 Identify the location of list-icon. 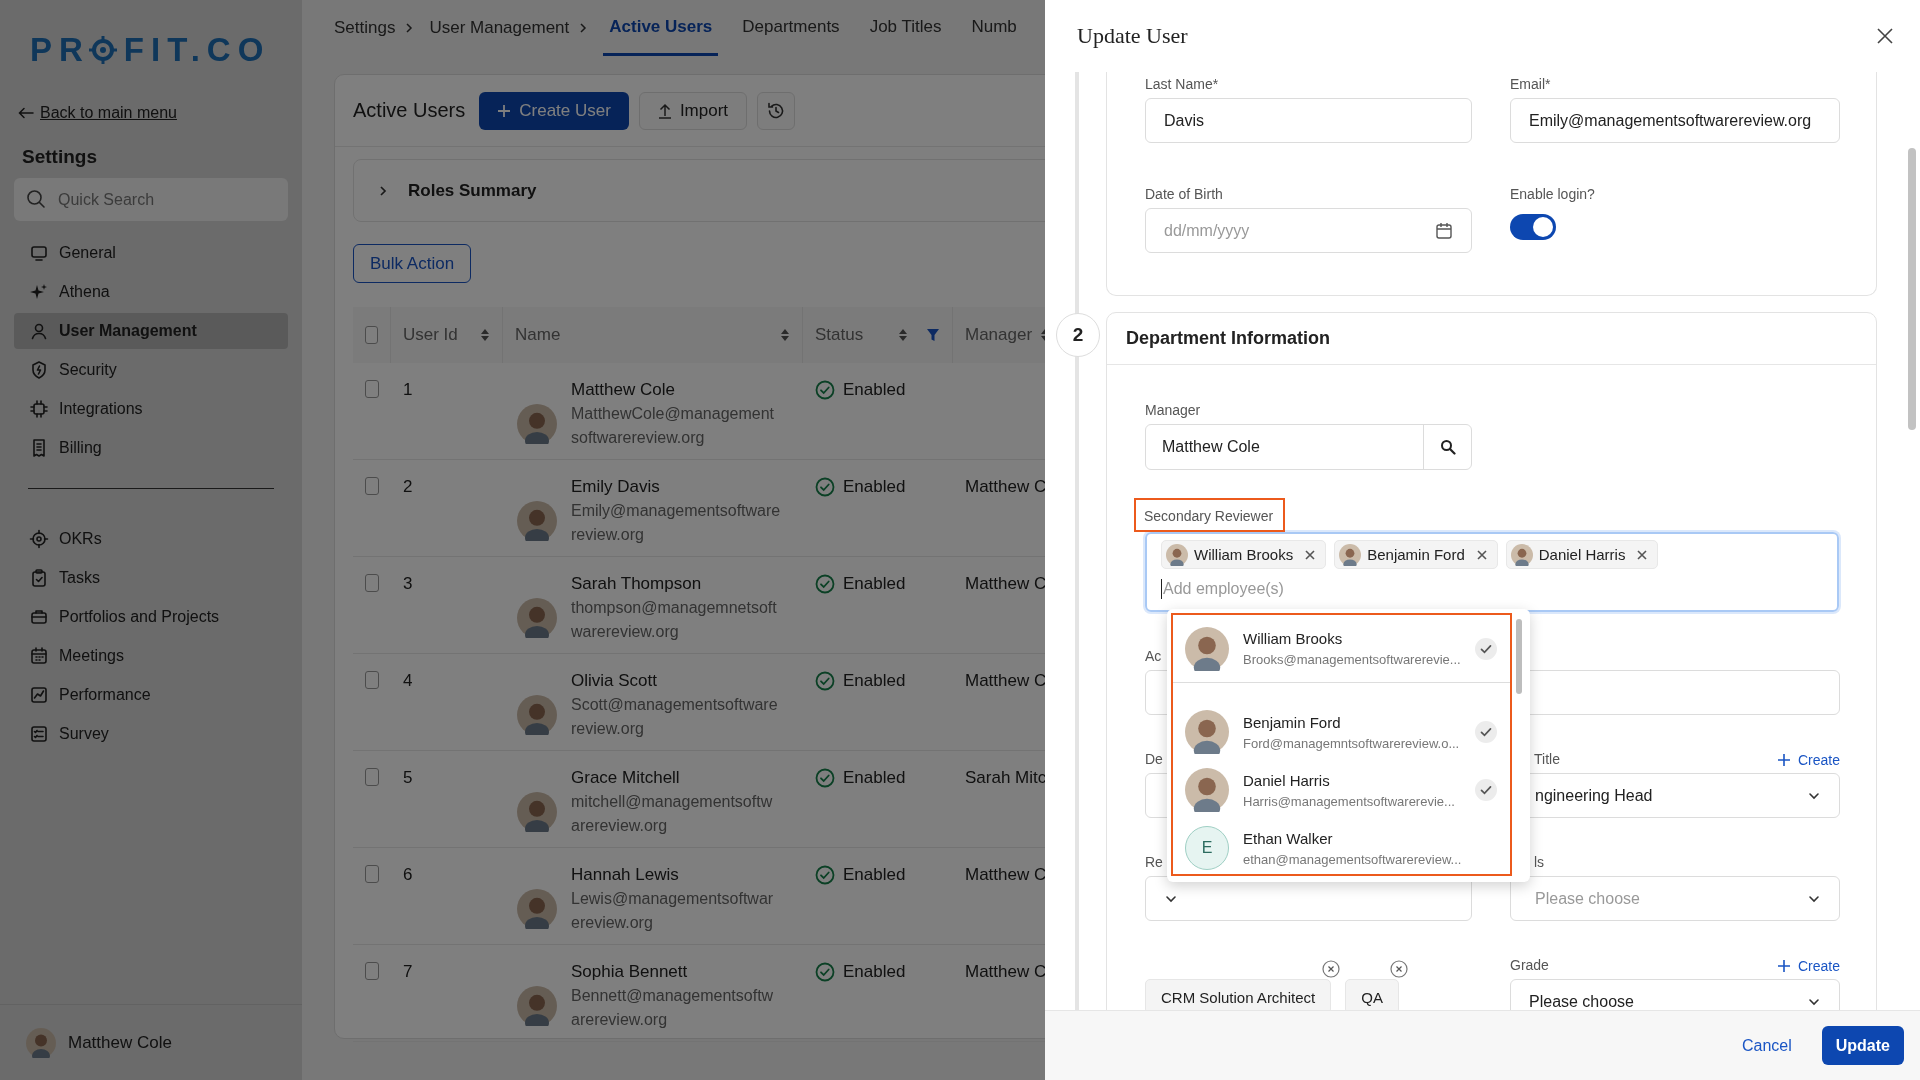
(39, 734).